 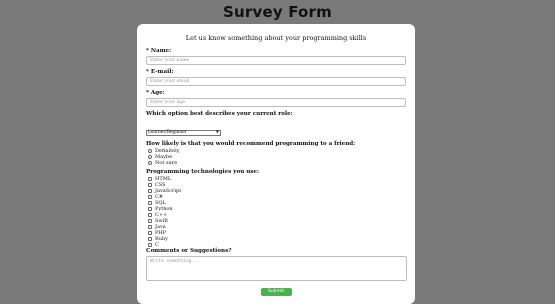 What do you see at coordinates (167, 132) in the screenshot?
I see `role-select-value: Learner/Beginner` at bounding box center [167, 132].